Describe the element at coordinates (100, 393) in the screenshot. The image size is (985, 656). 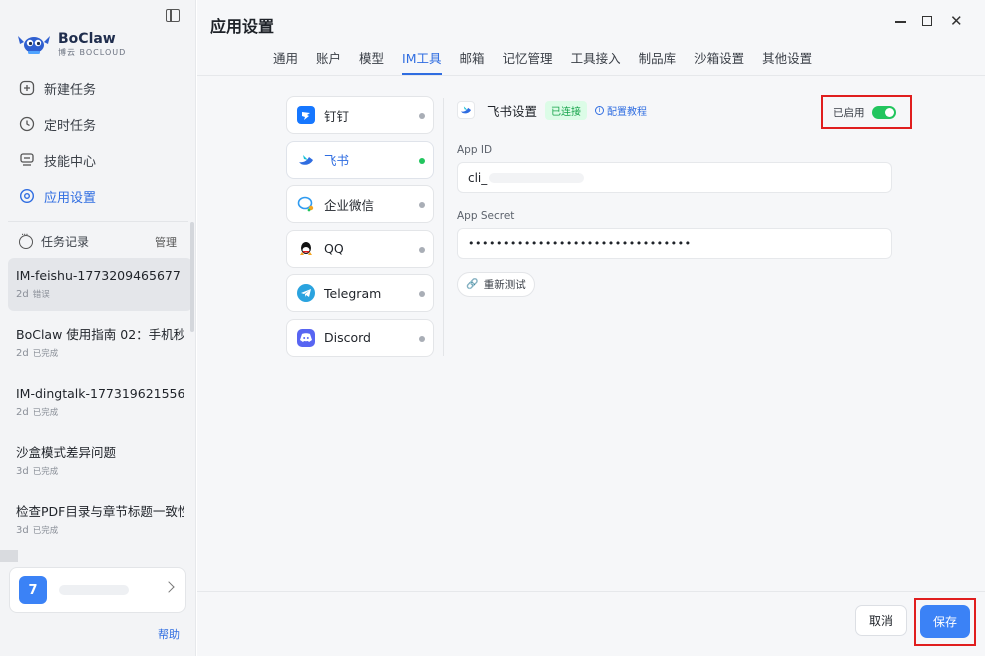
I see `task-title: IM-dingtalk-1773196215566` at that location.